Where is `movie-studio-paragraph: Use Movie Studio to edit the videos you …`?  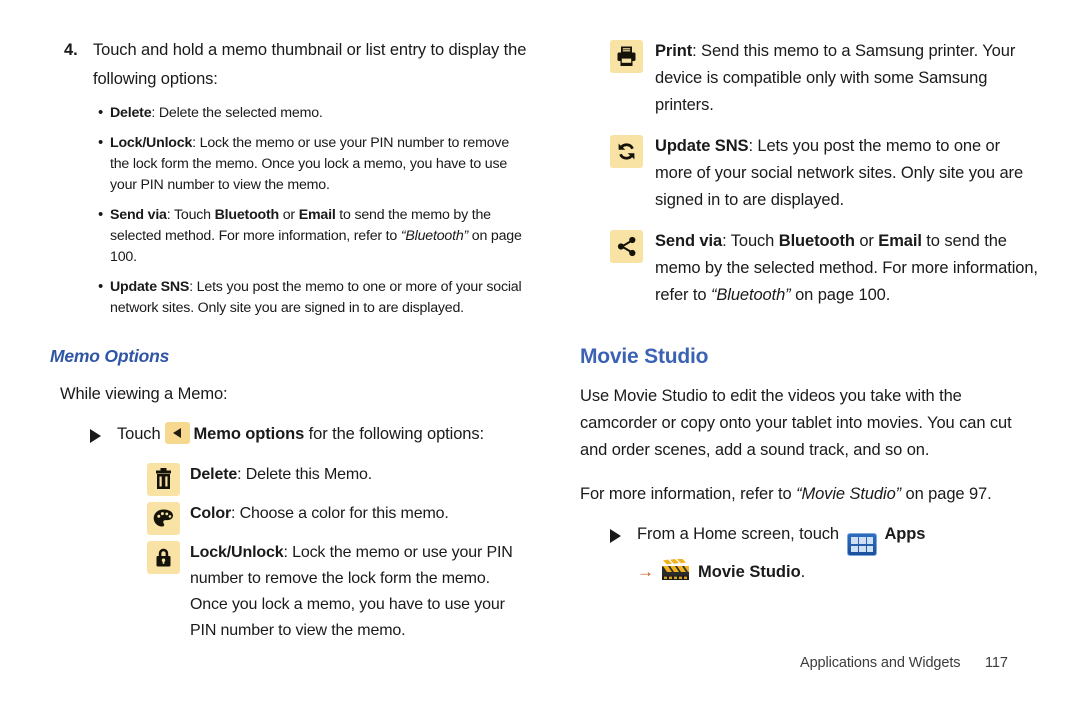 movie-studio-paragraph: Use Movie Studio to edit the videos you … is located at coordinates (796, 423).